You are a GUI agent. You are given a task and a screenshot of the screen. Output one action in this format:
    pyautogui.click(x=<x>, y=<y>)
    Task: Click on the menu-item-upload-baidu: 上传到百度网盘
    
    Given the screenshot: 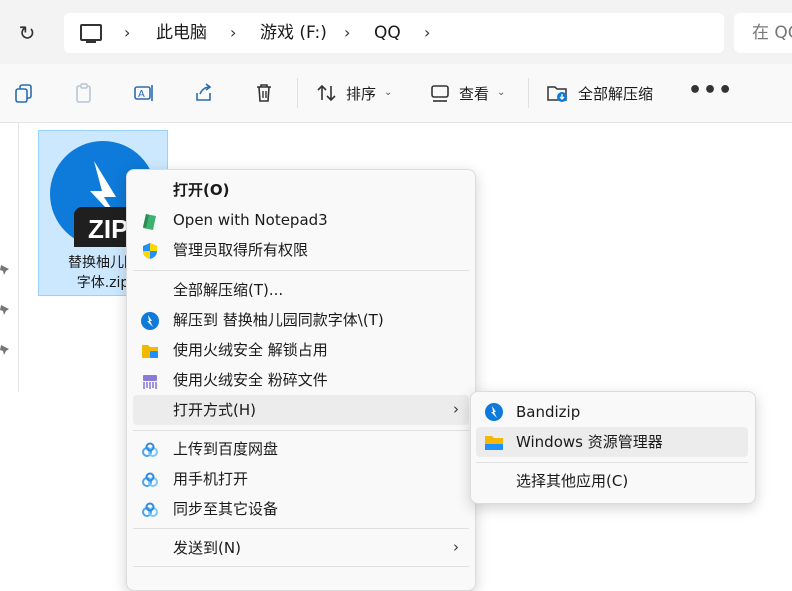 What is the action you would take?
    pyautogui.click(x=301, y=449)
    